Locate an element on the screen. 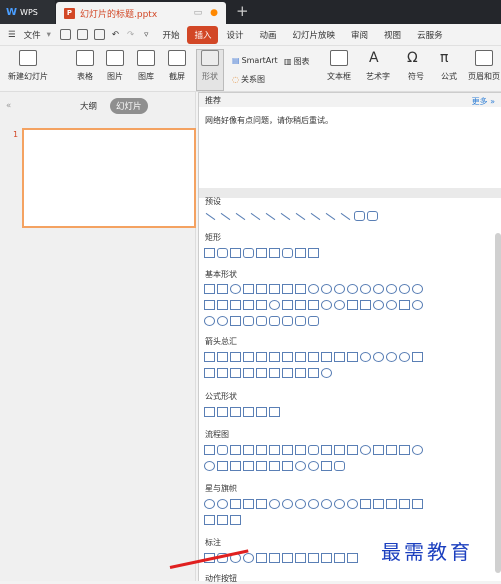 The width and height of the screenshot is (501, 584). line-shape is located at coordinates (210, 216).